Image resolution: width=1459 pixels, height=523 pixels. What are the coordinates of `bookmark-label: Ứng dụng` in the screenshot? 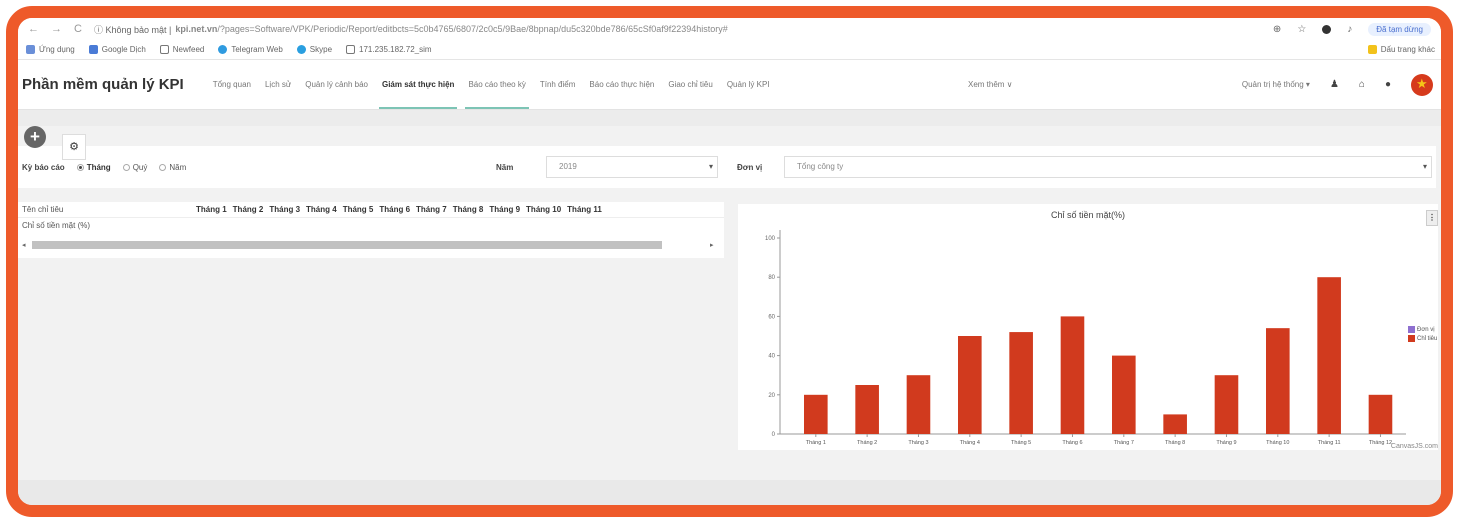 It's located at (57, 49).